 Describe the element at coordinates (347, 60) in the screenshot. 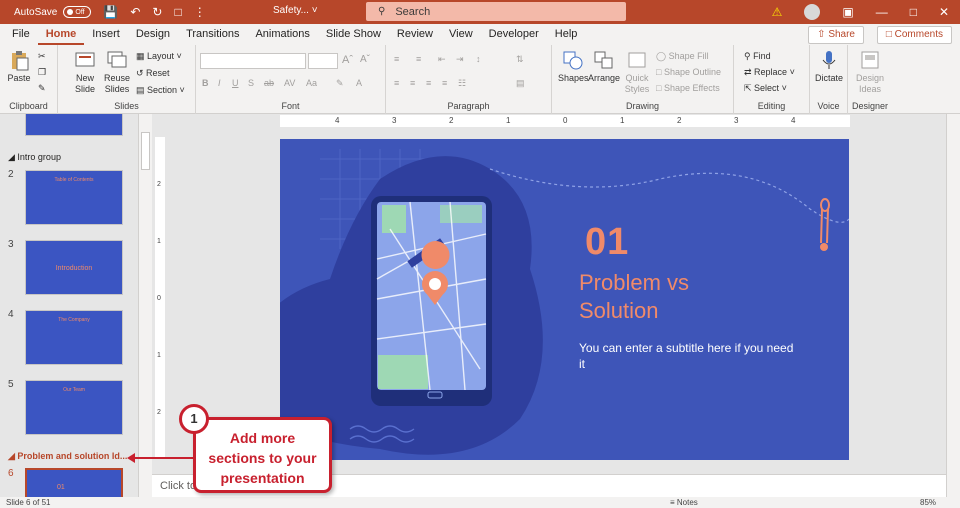

I see `increase-font-icon: Aˆ` at that location.